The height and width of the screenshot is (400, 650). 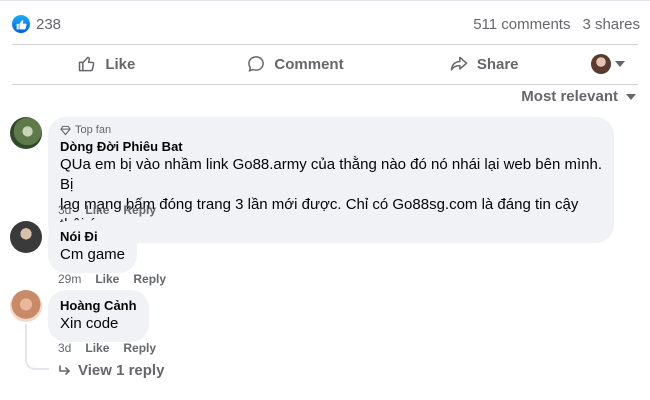 What do you see at coordinates (459, 63) in the screenshot?
I see `share-icon` at bounding box center [459, 63].